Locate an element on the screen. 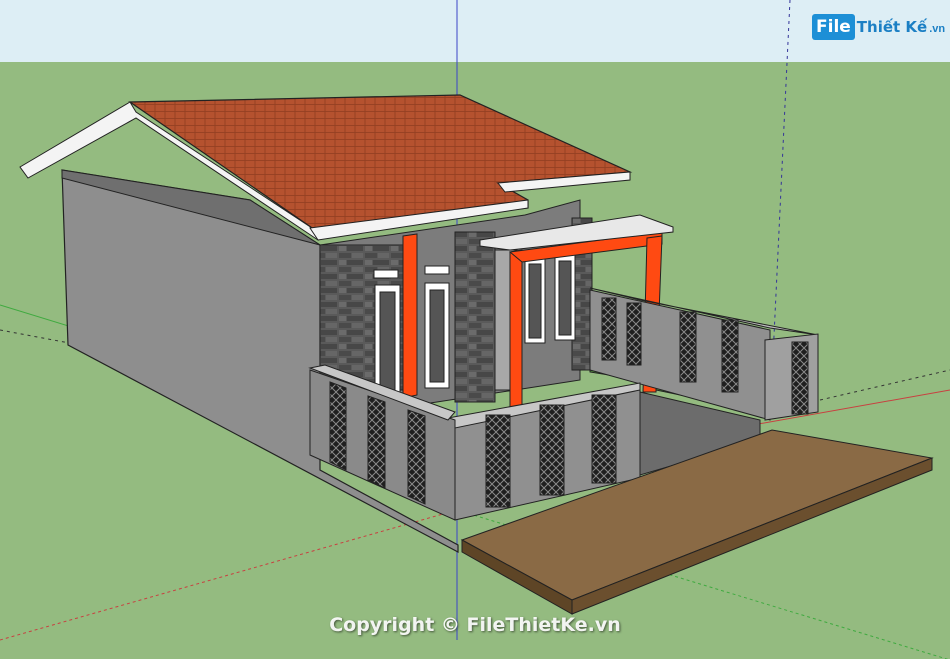 The height and width of the screenshot is (659, 950). sky-background is located at coordinates (475, 31).